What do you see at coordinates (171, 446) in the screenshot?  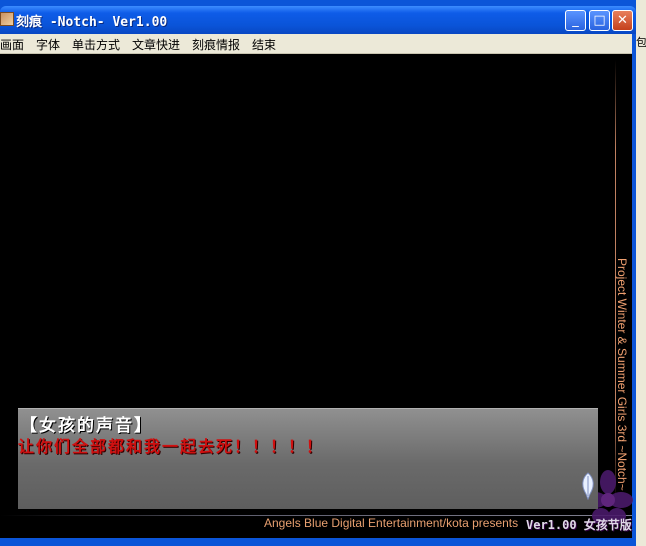 I see `dialog-text: 让你们全部都和我一起去死！！！！！` at bounding box center [171, 446].